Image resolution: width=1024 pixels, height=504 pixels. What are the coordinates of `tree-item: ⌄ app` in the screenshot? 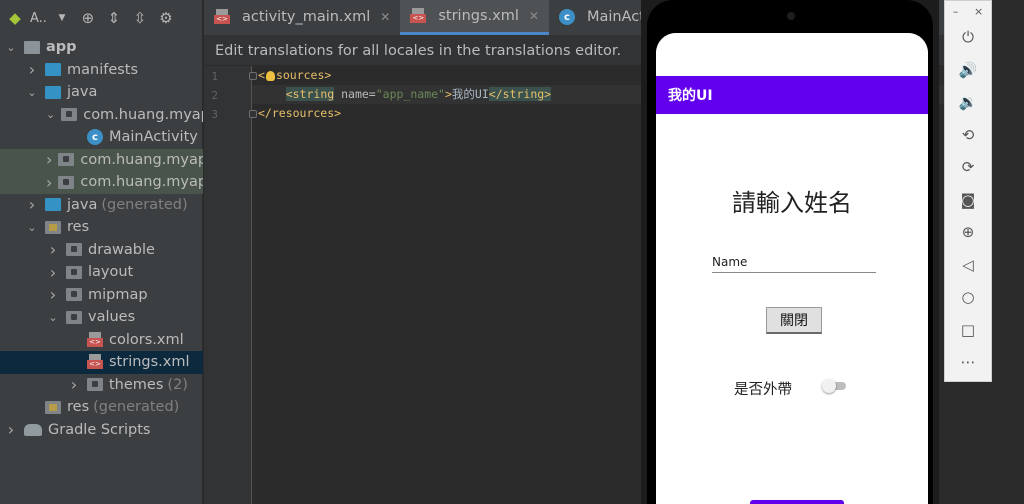 It's located at (101, 47).